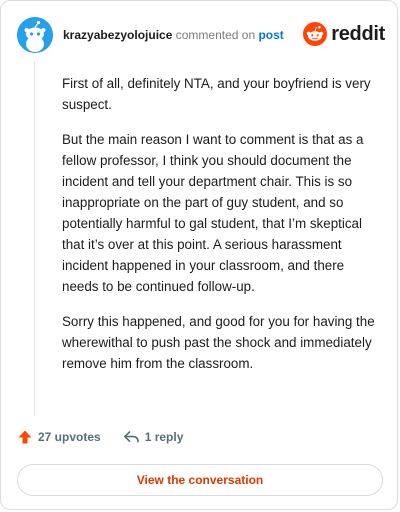 This screenshot has width=400, height=512. What do you see at coordinates (358, 33) in the screenshot?
I see `brand-name: reddit` at bounding box center [358, 33].